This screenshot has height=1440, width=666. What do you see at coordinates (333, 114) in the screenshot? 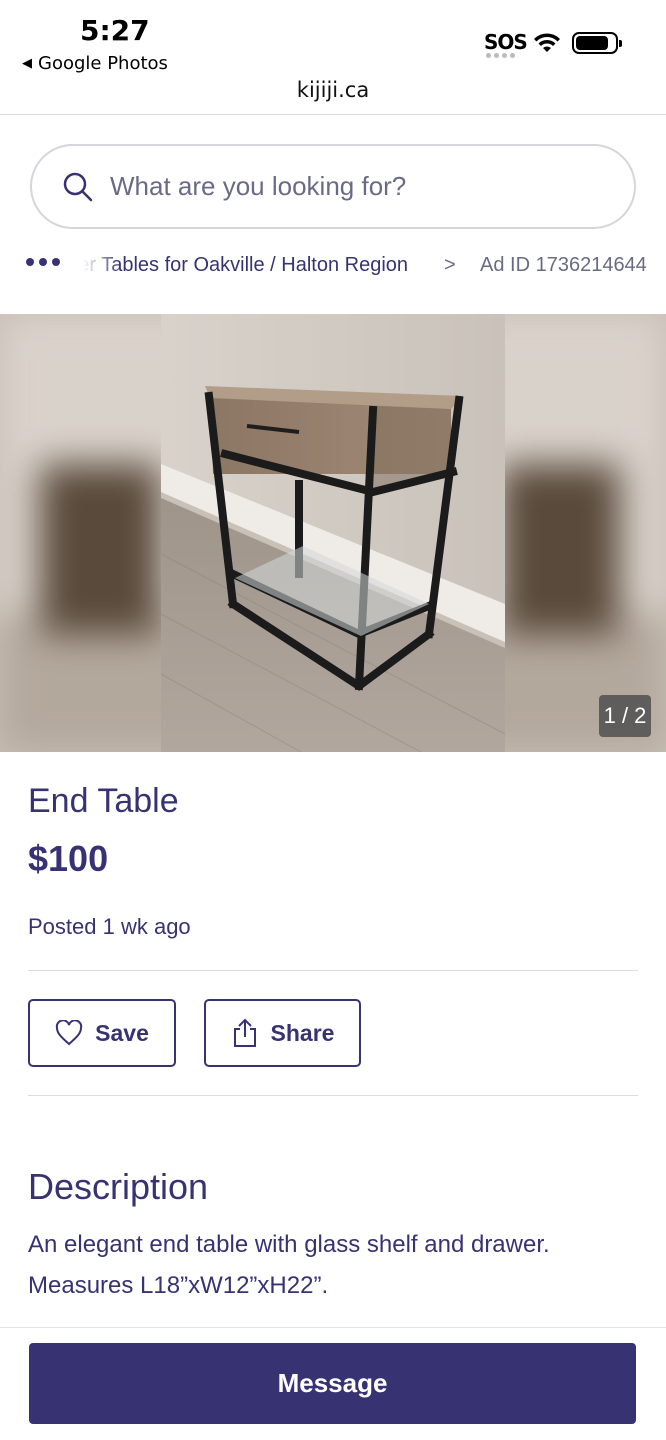
I see `header-divider` at bounding box center [333, 114].